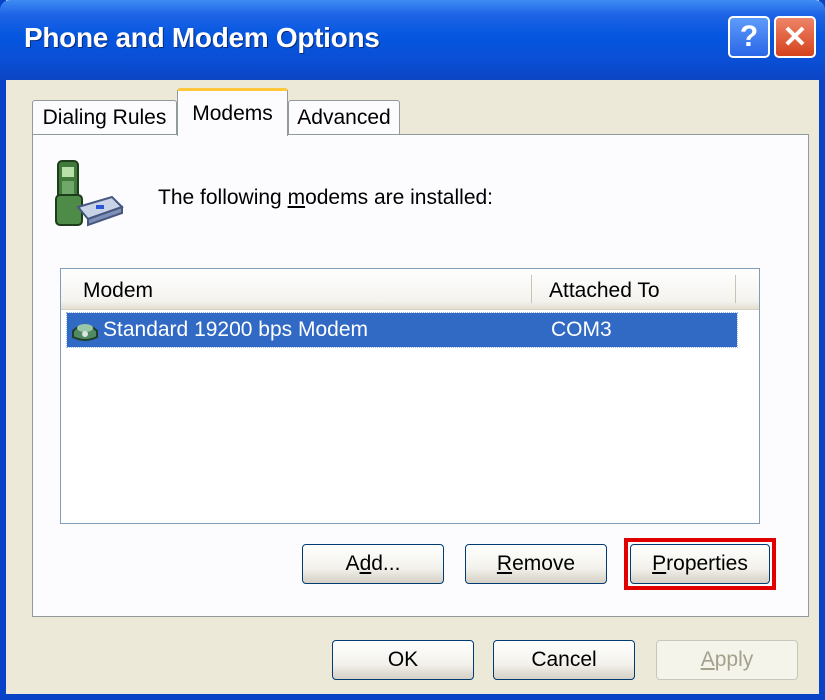 This screenshot has width=825, height=700. Describe the element at coordinates (403, 660) in the screenshot. I see `ok-button: OK` at that location.